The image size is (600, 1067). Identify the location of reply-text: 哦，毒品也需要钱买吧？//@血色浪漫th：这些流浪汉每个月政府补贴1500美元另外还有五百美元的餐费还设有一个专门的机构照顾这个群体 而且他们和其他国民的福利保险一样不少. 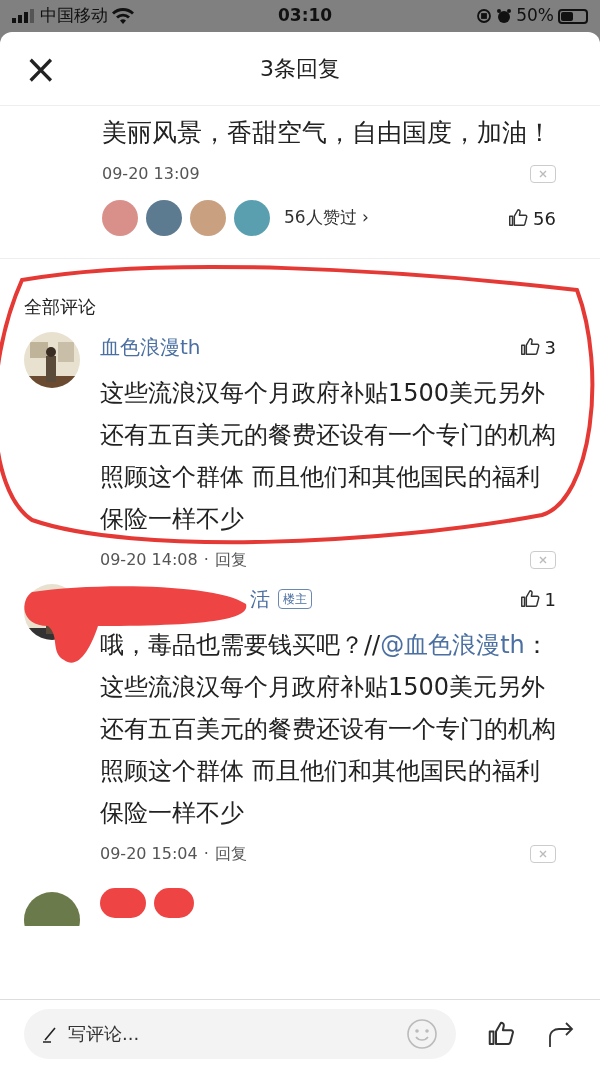
(328, 729).